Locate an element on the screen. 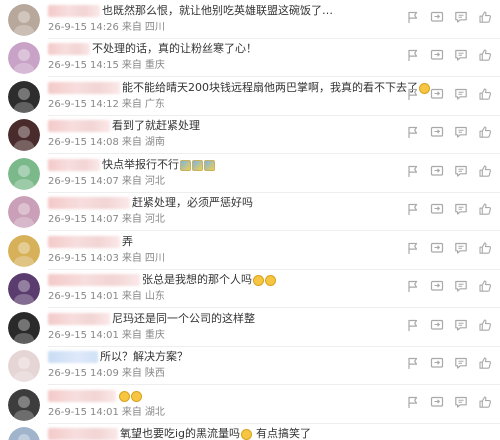  comment-meta: 26-9-15 14:15 来自 重庆 is located at coordinates (108, 65).